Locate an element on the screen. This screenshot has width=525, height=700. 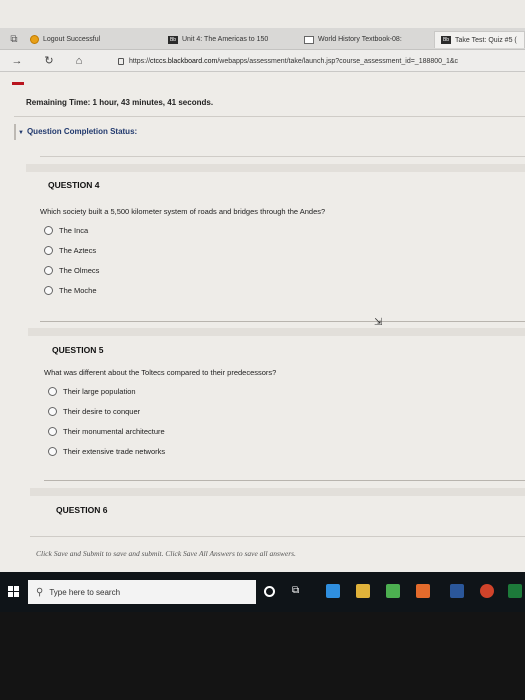
home-icon: ⌂ is located at coordinates (79, 61).